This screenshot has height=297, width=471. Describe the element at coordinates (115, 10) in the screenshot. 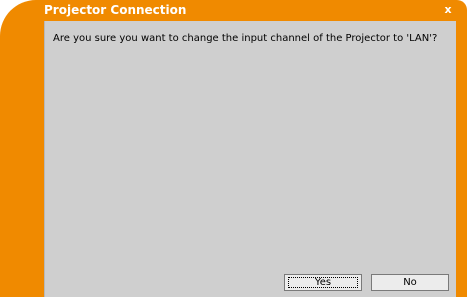

I see `window-title: Projector Connection` at that location.